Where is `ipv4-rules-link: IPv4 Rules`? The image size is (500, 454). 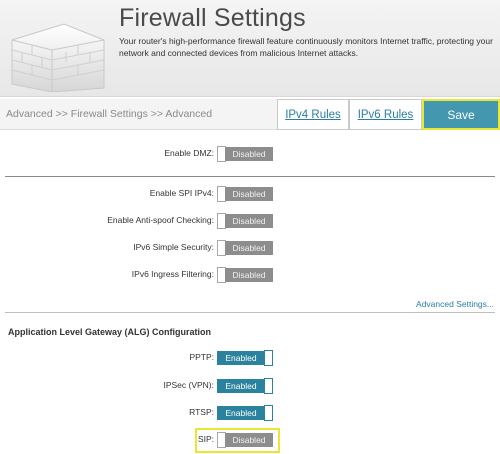
ipv4-rules-link: IPv4 Rules is located at coordinates (313, 114).